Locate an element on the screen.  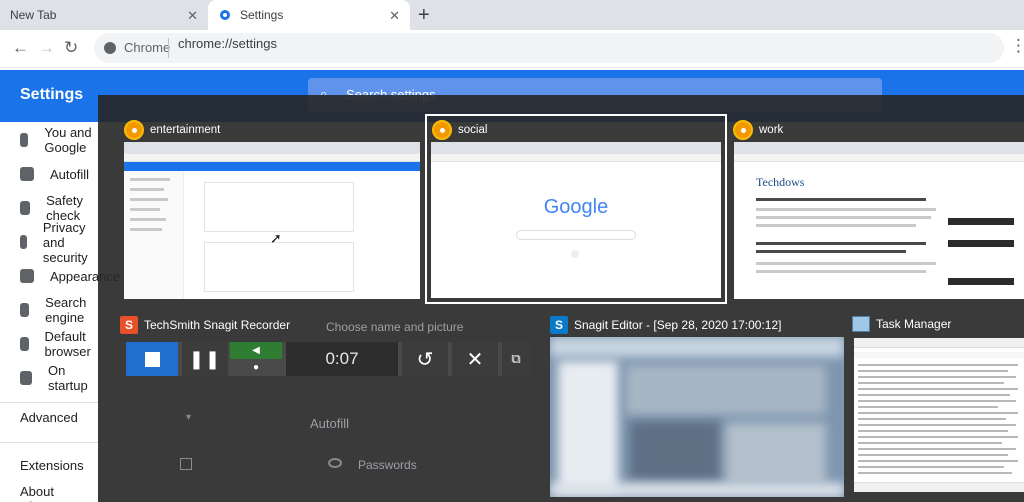
shield-icon is located at coordinates (23, 242).